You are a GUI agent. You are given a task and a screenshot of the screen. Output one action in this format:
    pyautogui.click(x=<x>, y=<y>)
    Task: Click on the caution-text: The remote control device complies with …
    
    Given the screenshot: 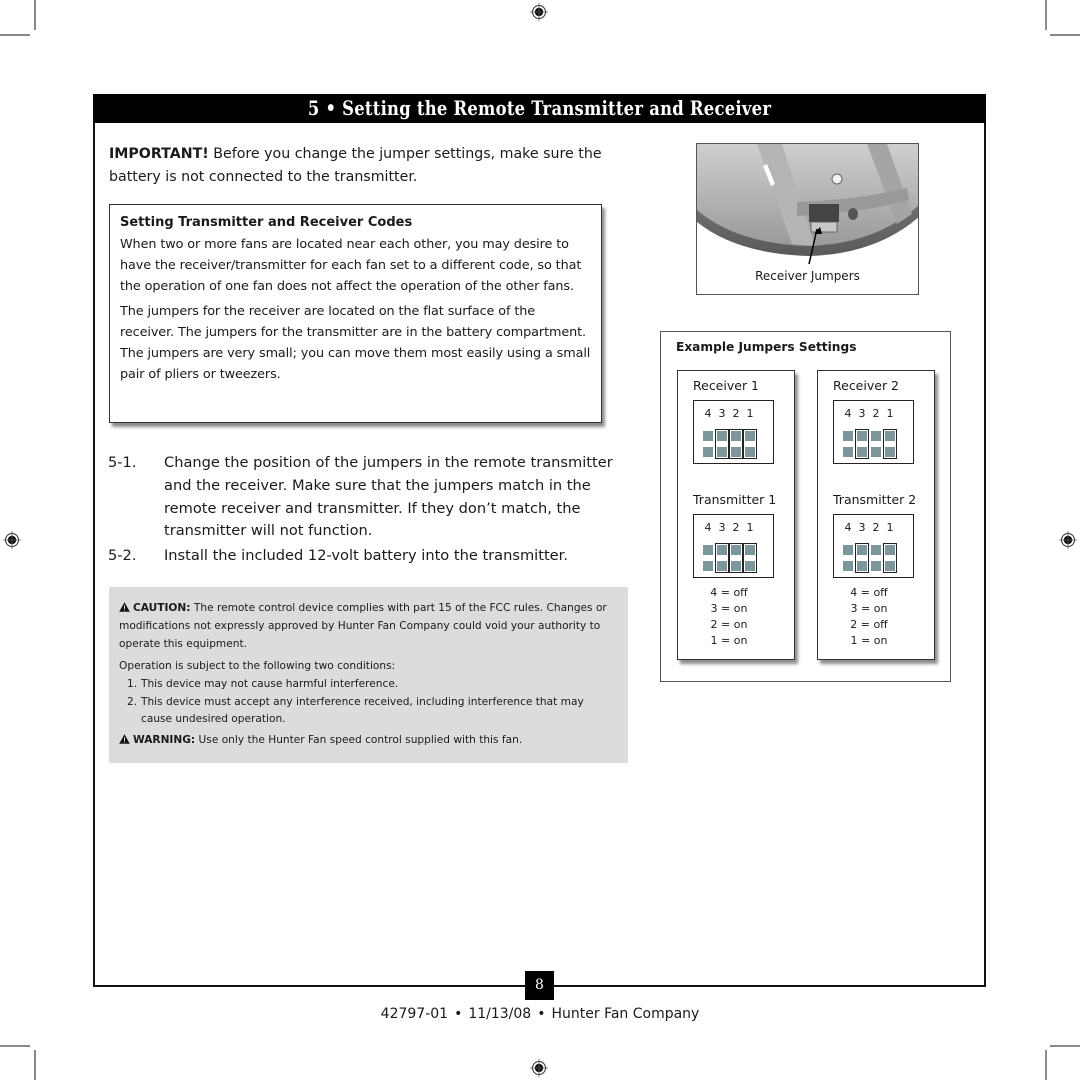 What is the action you would take?
    pyautogui.click(x=363, y=626)
    